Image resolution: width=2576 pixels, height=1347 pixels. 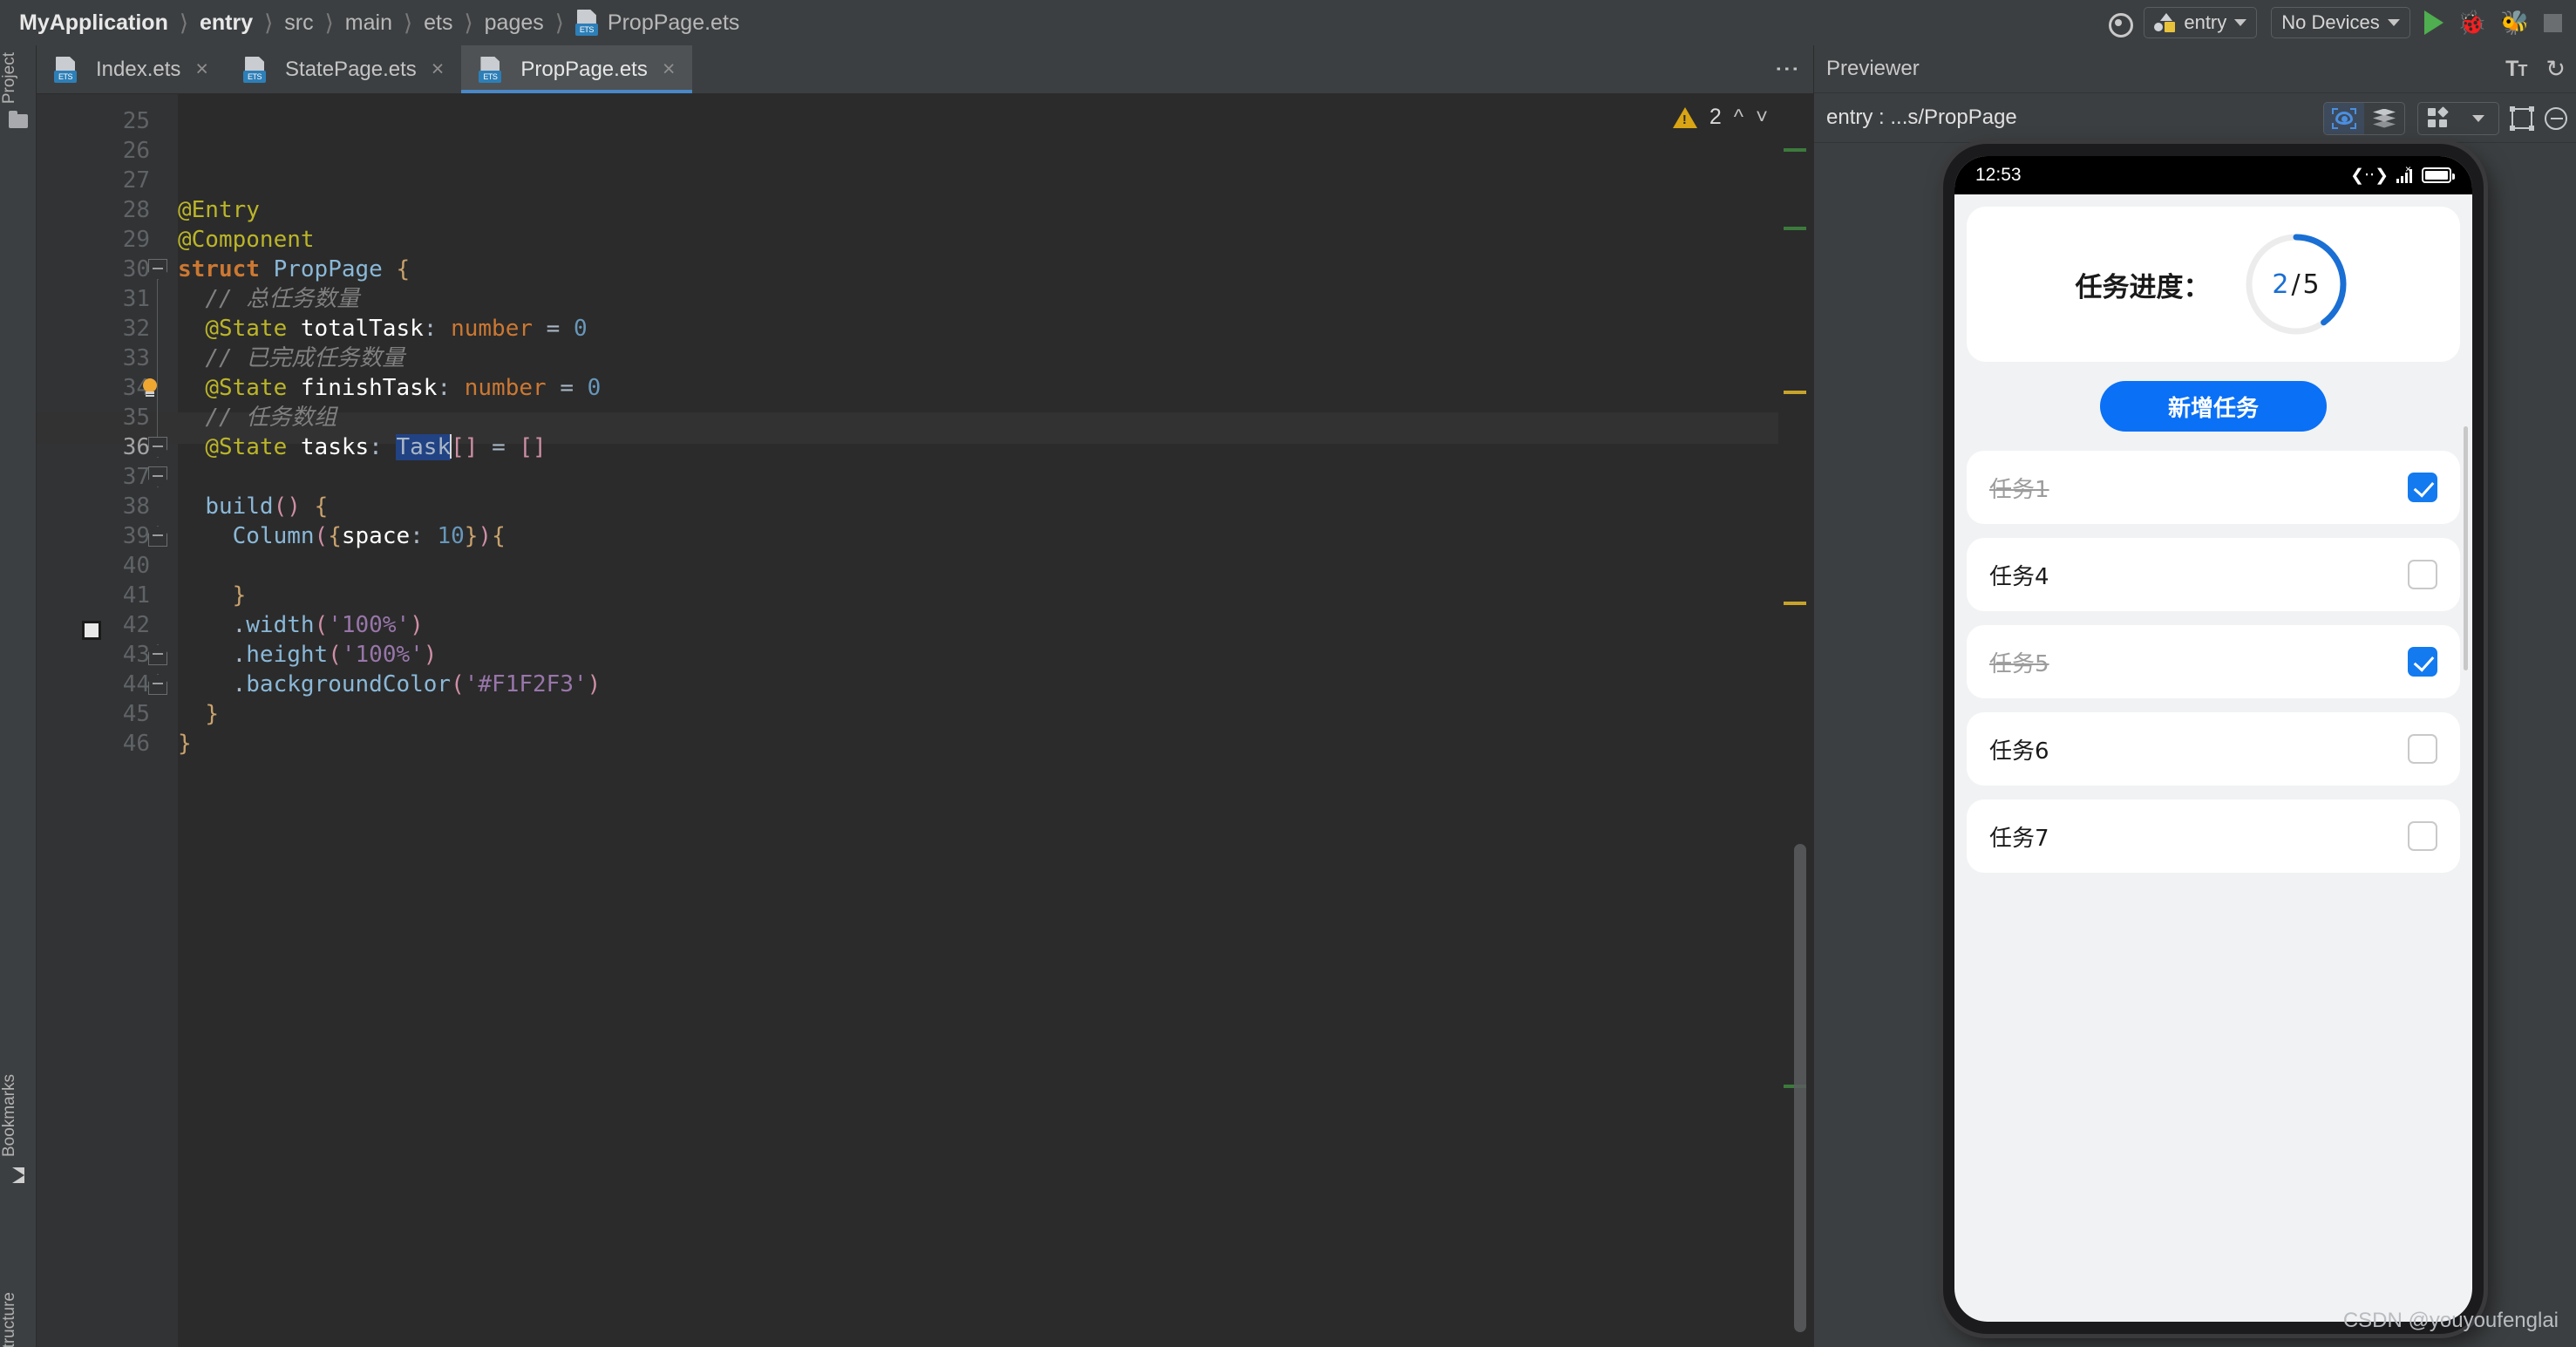 I want to click on task-label: 任务4, so click(x=2019, y=576).